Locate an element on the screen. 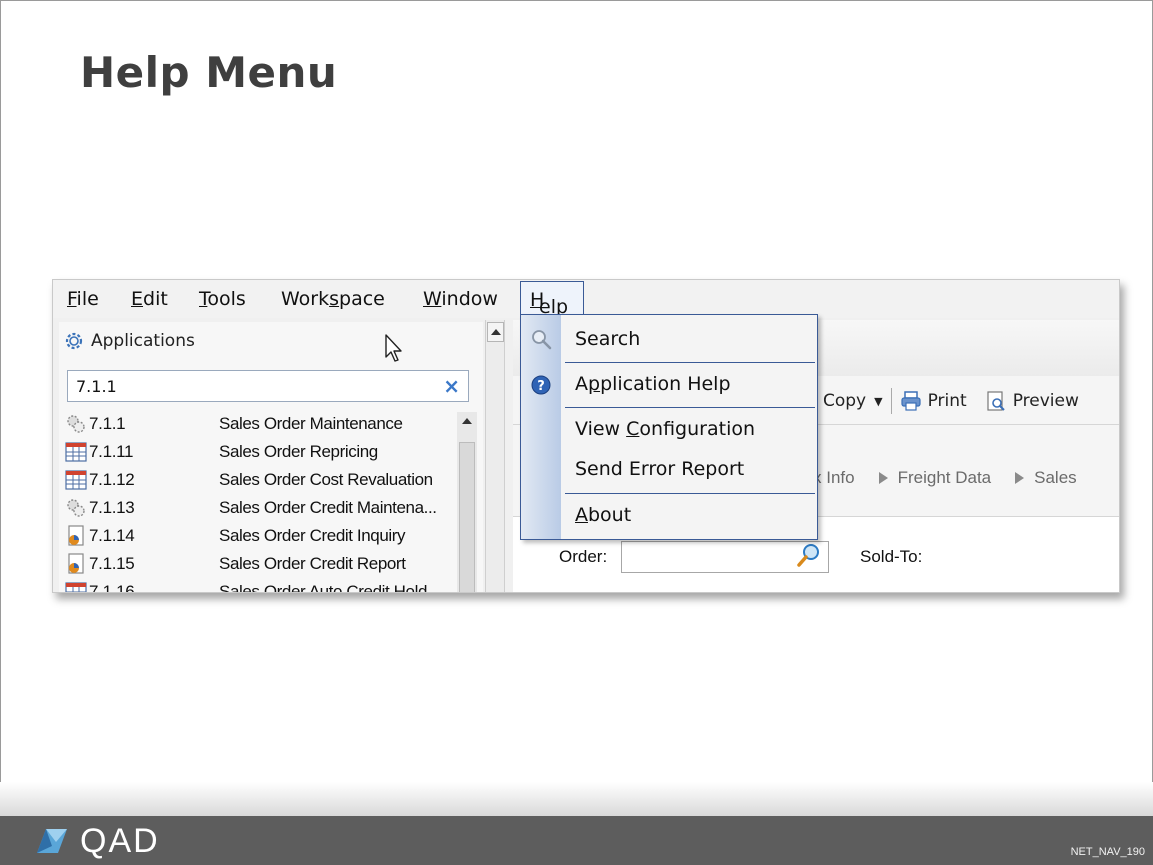 Image resolution: width=1153 pixels, height=865 pixels. application-code: 7.1.11 is located at coordinates (111, 451).